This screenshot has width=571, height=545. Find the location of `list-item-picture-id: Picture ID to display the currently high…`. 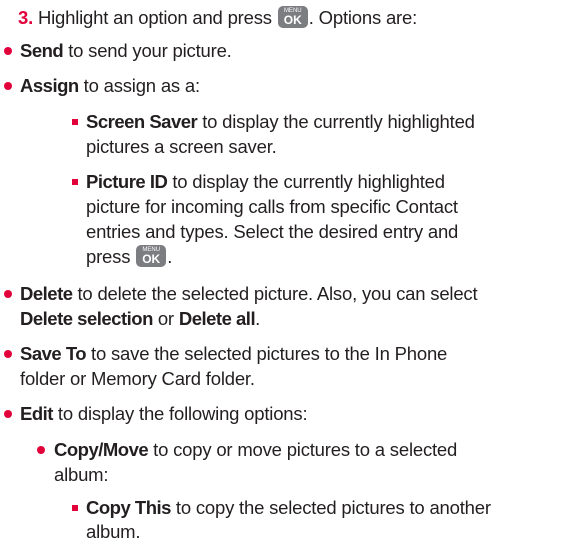

list-item-picture-id: Picture ID to display the currently high… is located at coordinates (265, 182).